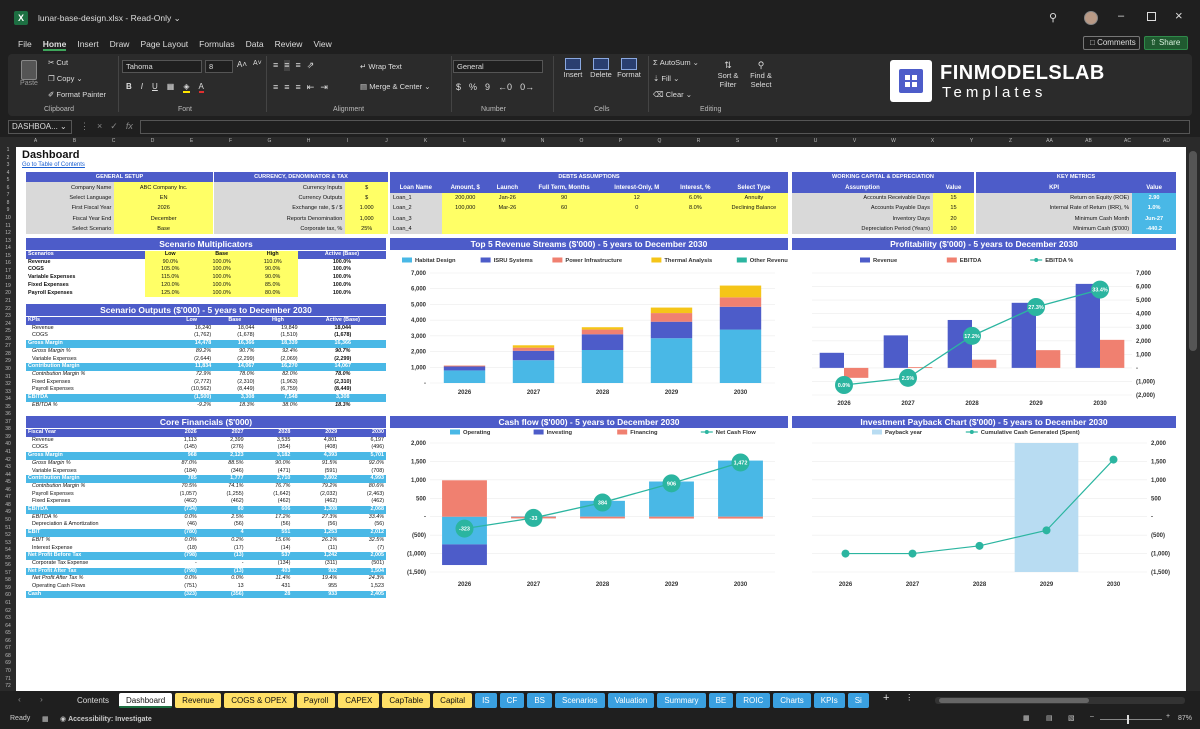 The width and height of the screenshot is (1200, 729). I want to click on value-cell: 18.3%, so click(343, 406).